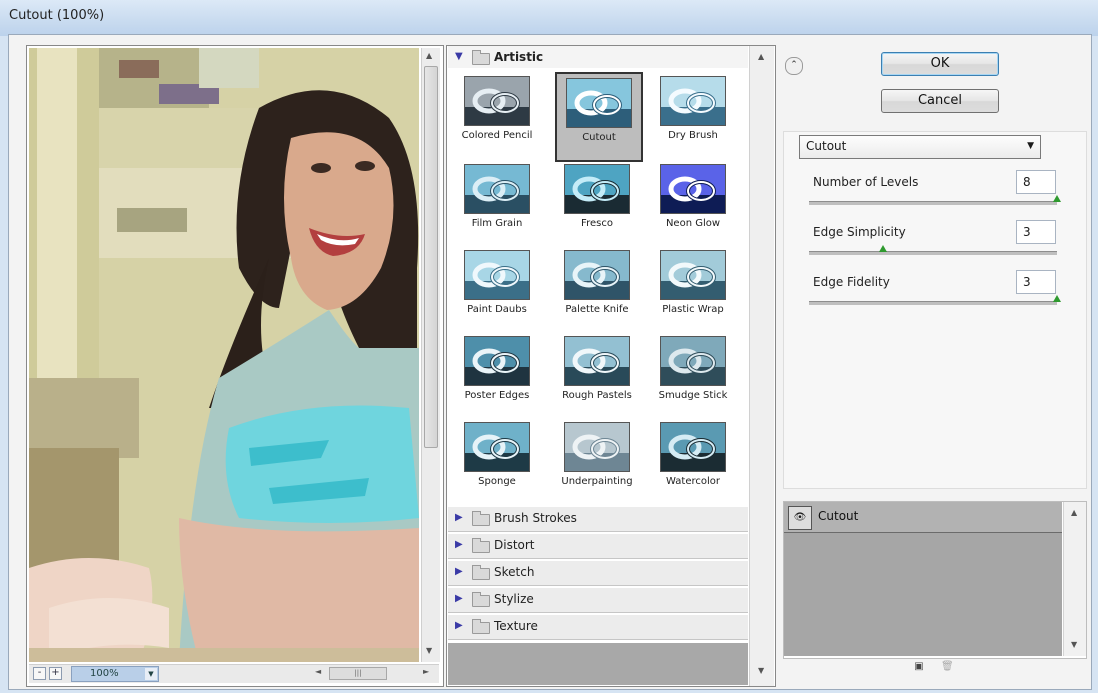  I want to click on effect-layers-panel: 👁 Cutout ▲ ▼, so click(935, 580).